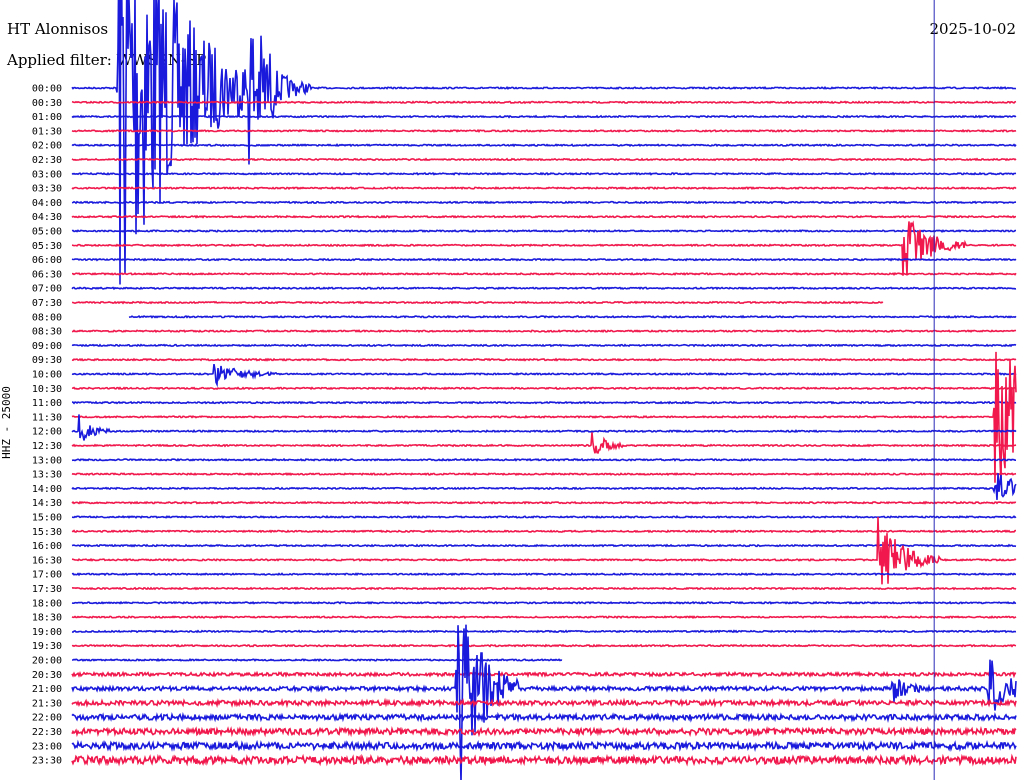 The image size is (1024, 780). I want to click on trace-row-03:30, so click(544, 188).